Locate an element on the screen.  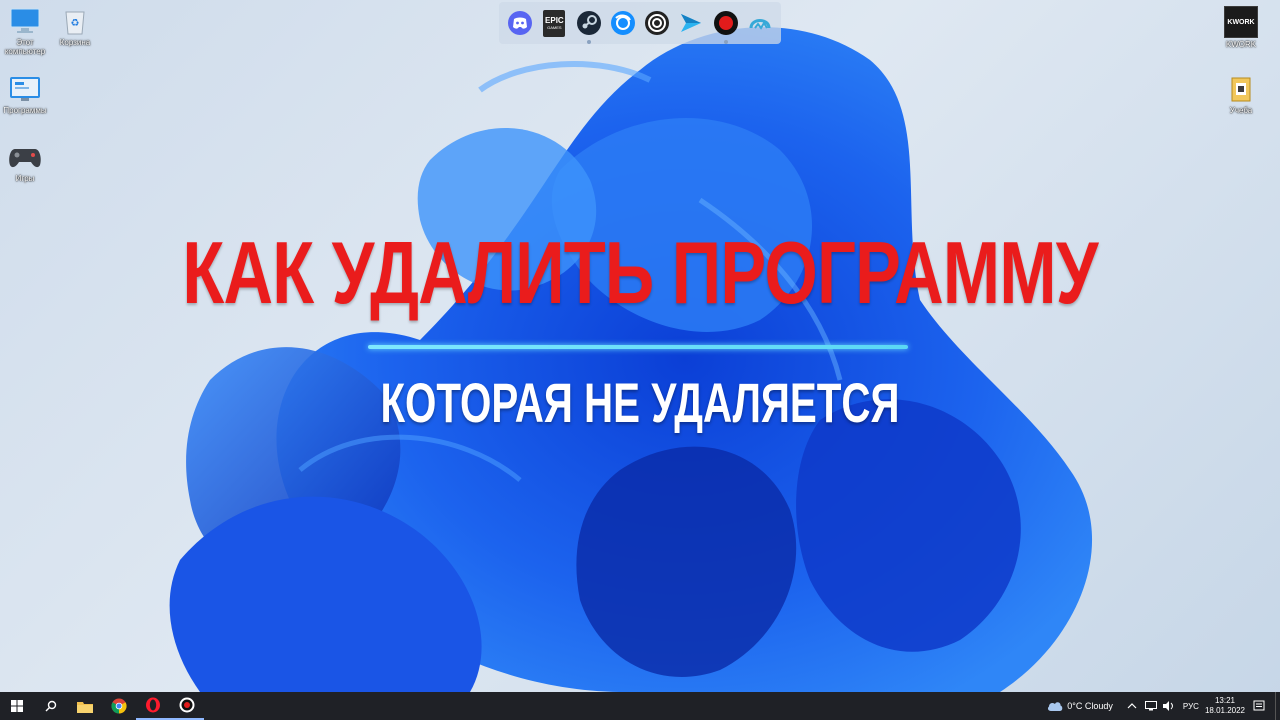
kwork-icon: KWORK is located at coordinates (1241, 22).